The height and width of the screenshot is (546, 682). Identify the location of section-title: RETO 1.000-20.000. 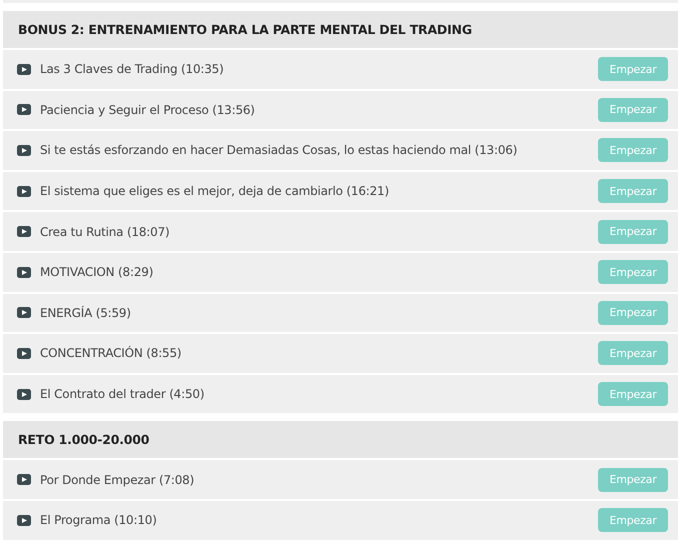
(84, 440).